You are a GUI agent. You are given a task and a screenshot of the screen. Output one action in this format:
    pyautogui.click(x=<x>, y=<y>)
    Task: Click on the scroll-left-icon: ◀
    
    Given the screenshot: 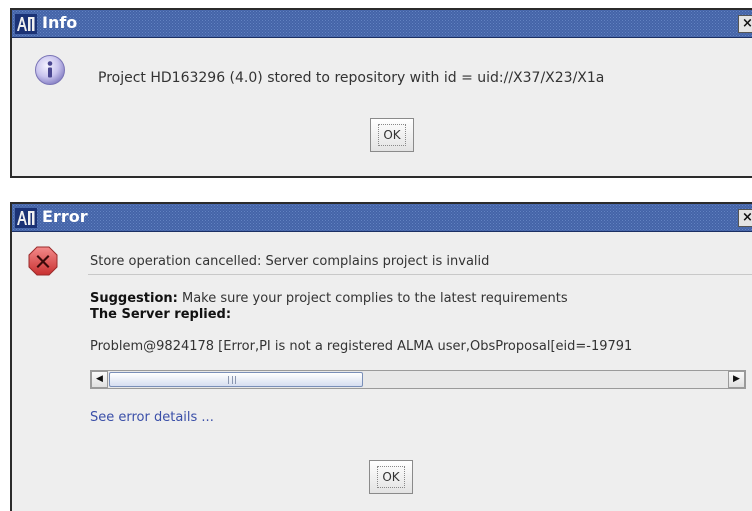 What is the action you would take?
    pyautogui.click(x=99, y=379)
    